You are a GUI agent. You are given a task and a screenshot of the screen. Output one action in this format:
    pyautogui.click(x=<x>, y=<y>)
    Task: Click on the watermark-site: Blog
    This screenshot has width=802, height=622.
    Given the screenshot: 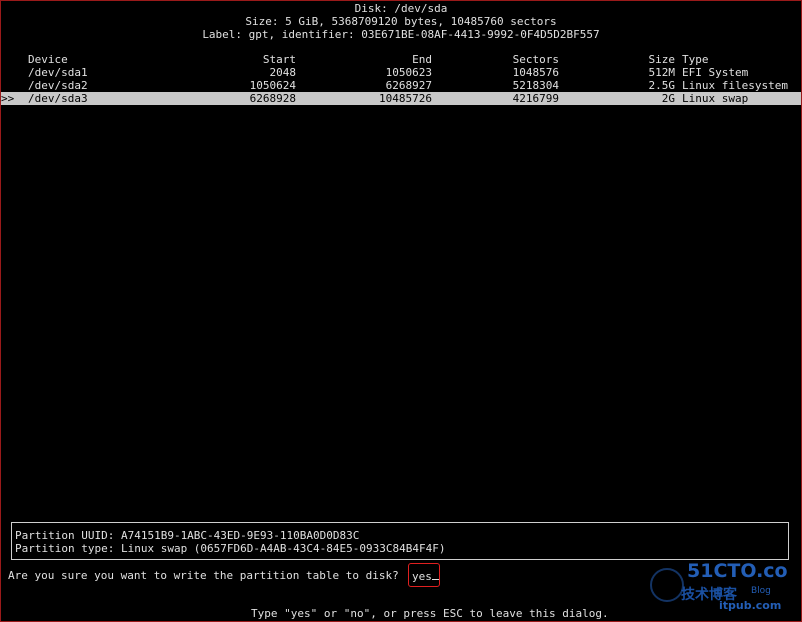 What is the action you would take?
    pyautogui.click(x=761, y=591)
    